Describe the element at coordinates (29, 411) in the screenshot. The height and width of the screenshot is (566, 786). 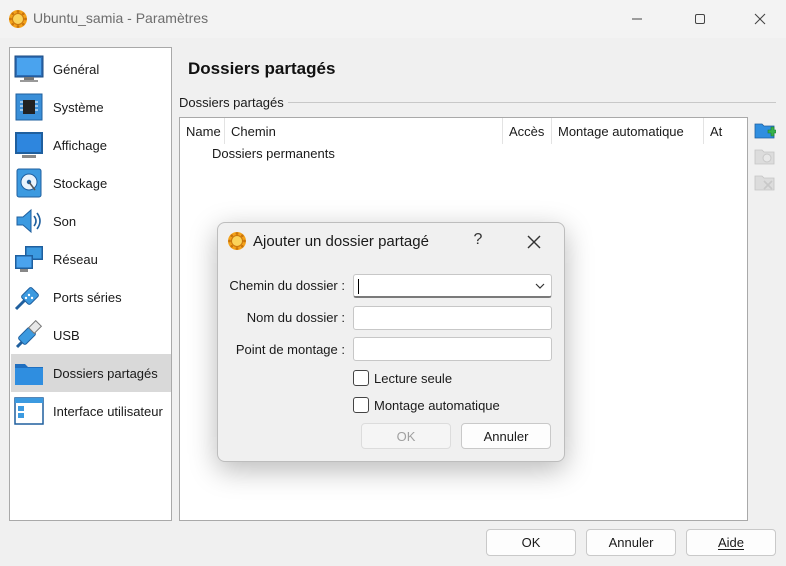
I see `window-layout-icon` at that location.